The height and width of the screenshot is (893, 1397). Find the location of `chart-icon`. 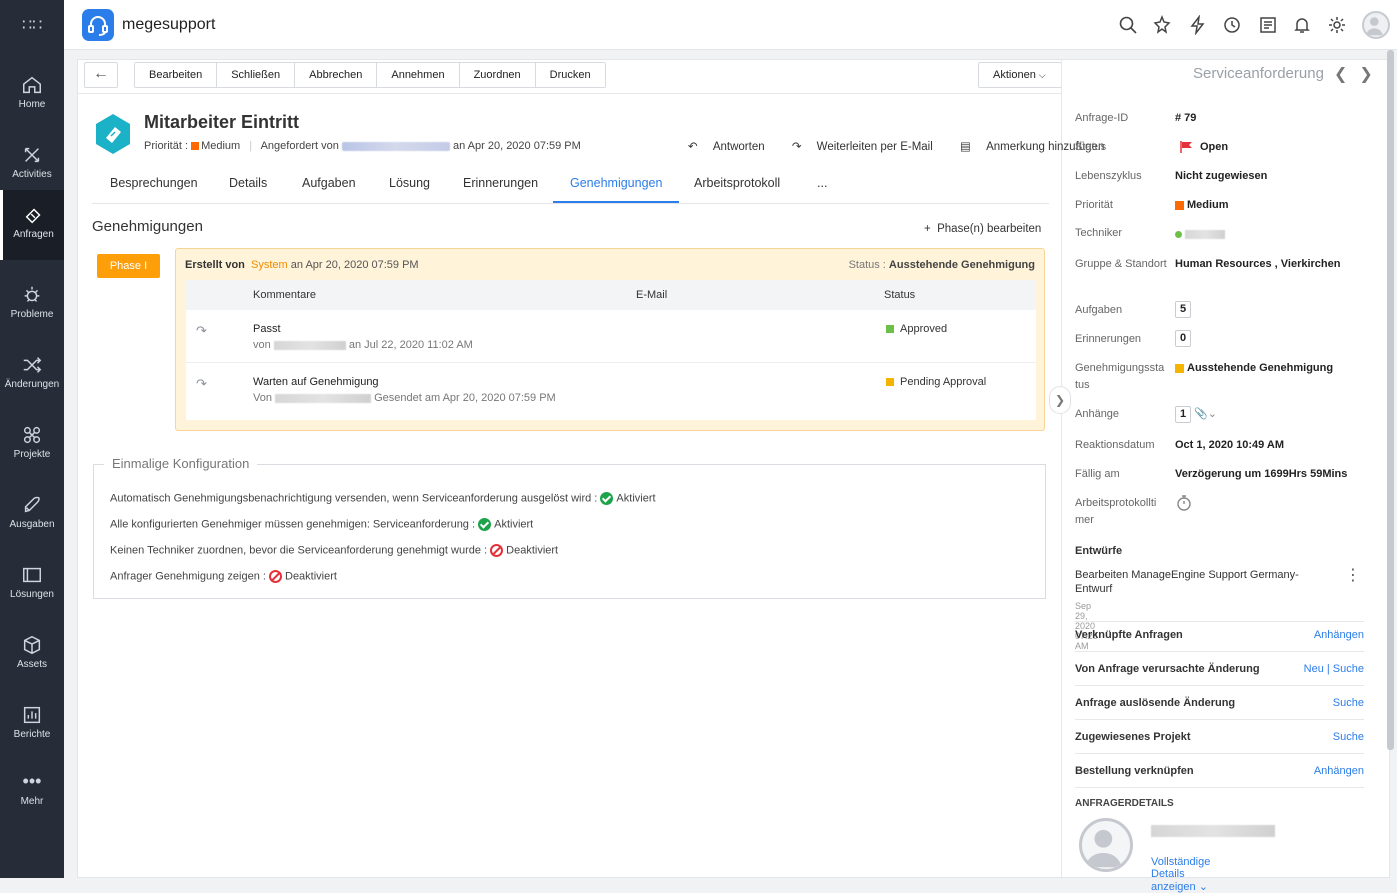

chart-icon is located at coordinates (32, 715).